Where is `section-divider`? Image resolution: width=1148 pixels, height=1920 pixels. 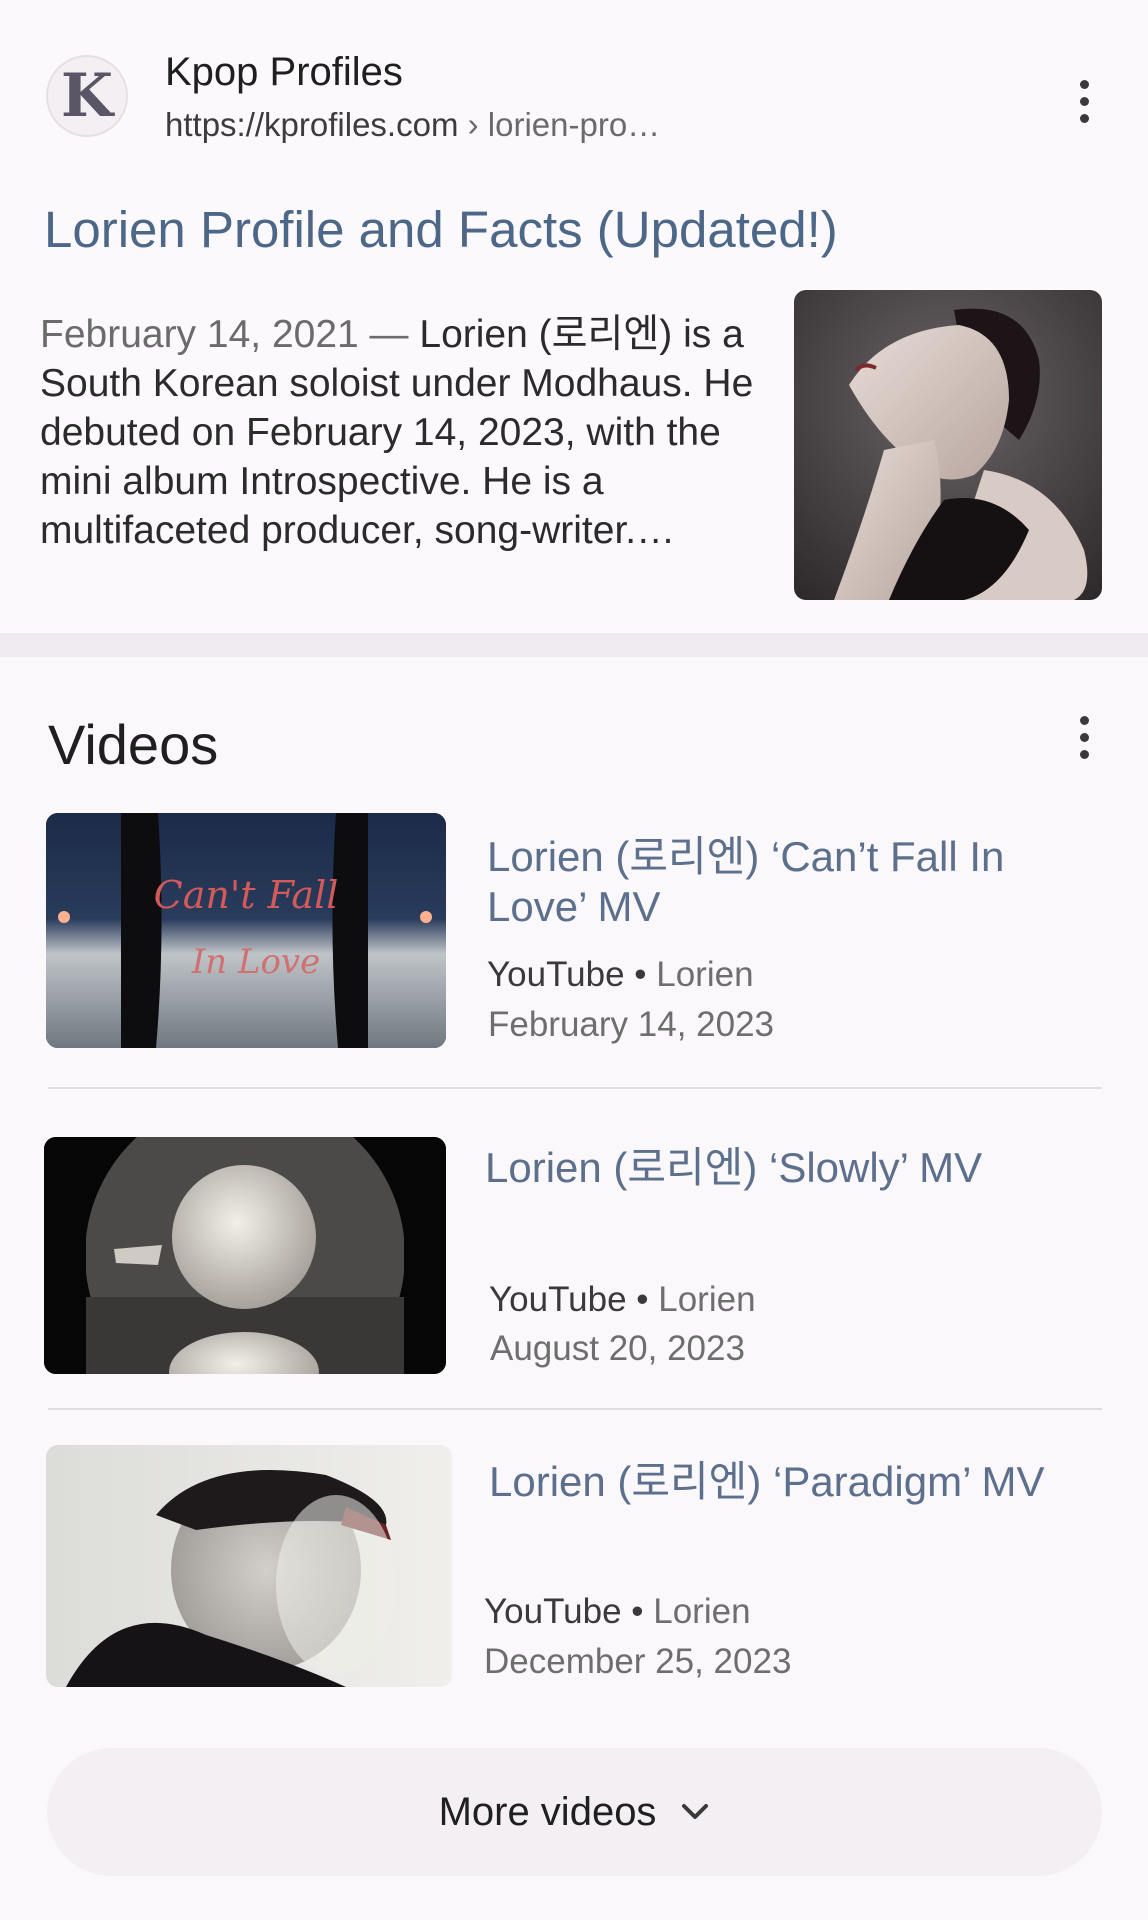 section-divider is located at coordinates (574, 645).